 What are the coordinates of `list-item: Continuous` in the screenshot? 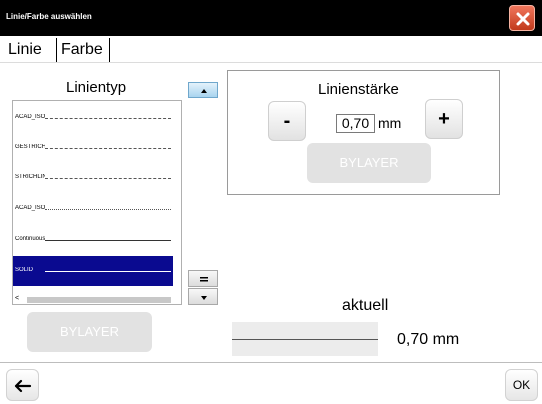 It's located at (93, 240).